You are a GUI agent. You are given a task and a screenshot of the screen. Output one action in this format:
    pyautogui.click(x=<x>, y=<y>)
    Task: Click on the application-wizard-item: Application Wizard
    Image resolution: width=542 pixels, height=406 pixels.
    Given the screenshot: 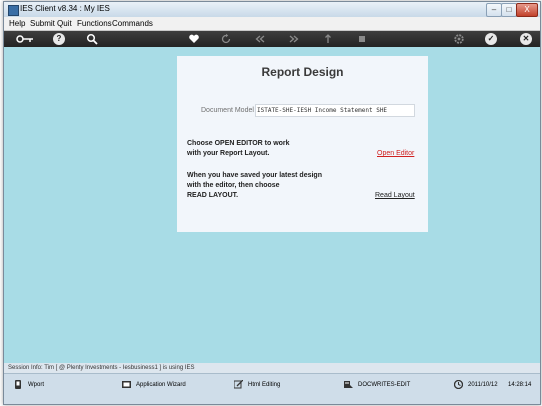 What is the action you would take?
    pyautogui.click(x=154, y=385)
    